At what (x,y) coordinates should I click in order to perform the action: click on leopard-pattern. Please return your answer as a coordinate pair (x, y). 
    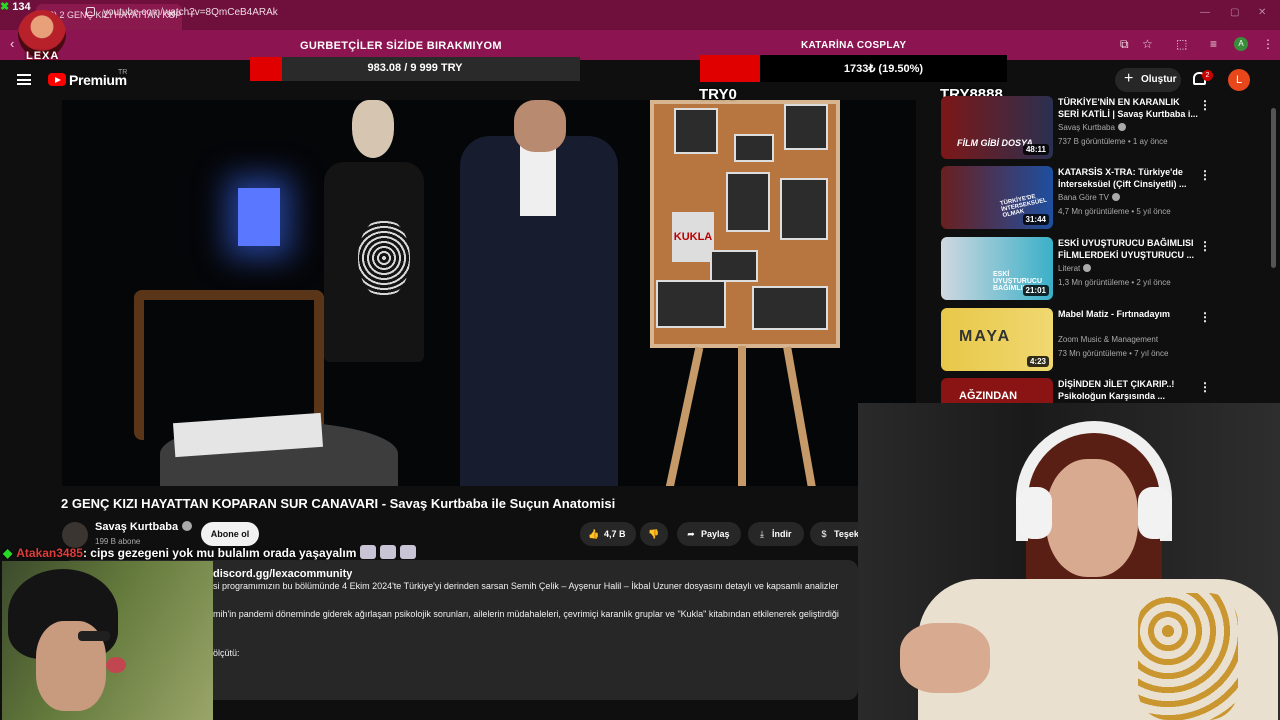
    Looking at the image, I should click on (1188, 656).